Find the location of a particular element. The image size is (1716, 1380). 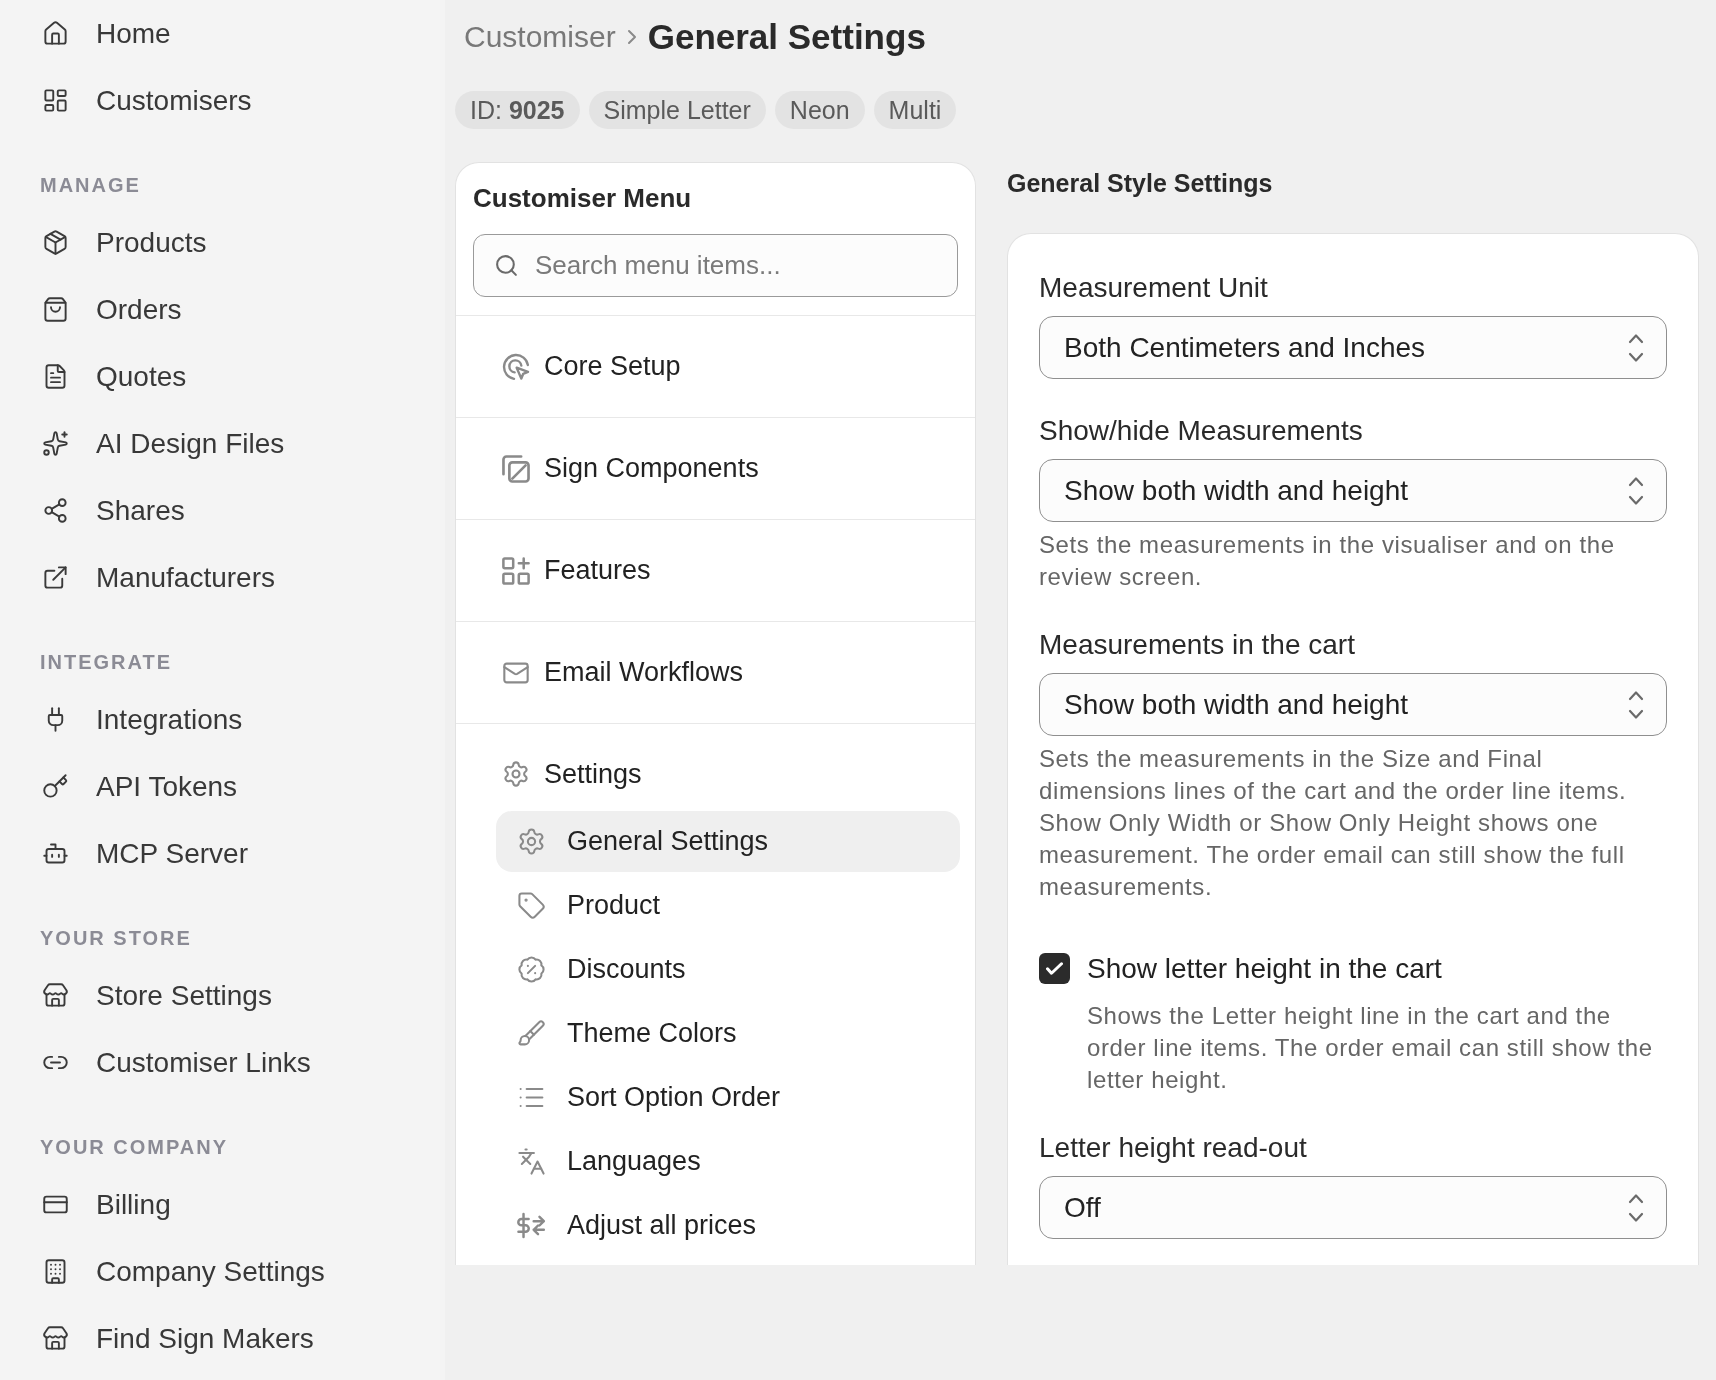

checkbox-label: Show letter height in the cart is located at coordinates (1264, 969).